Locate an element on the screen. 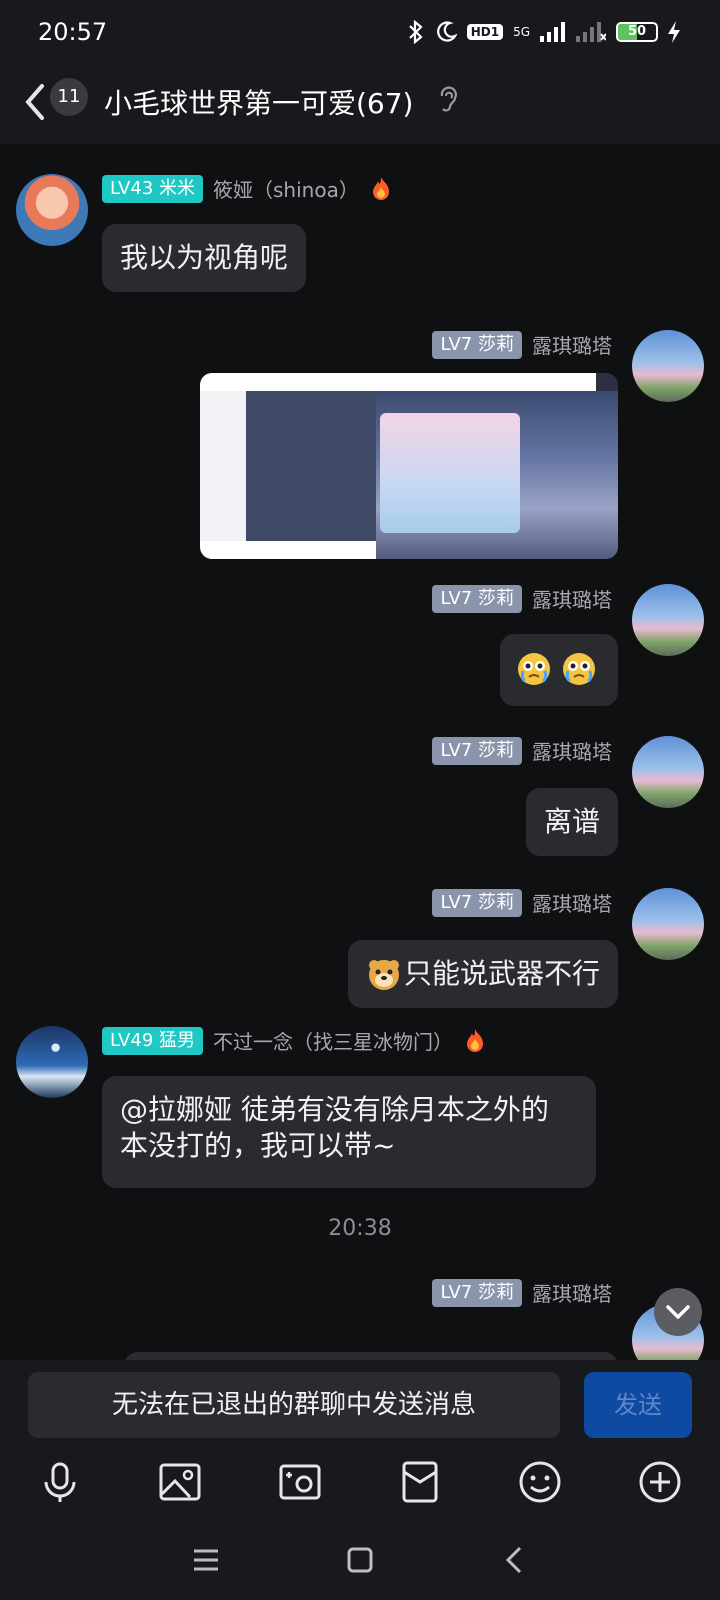  message-bubble: @拉娜娅 徒弟有没有除月本之外的 本没打的，我可以带~ is located at coordinates (349, 1132).